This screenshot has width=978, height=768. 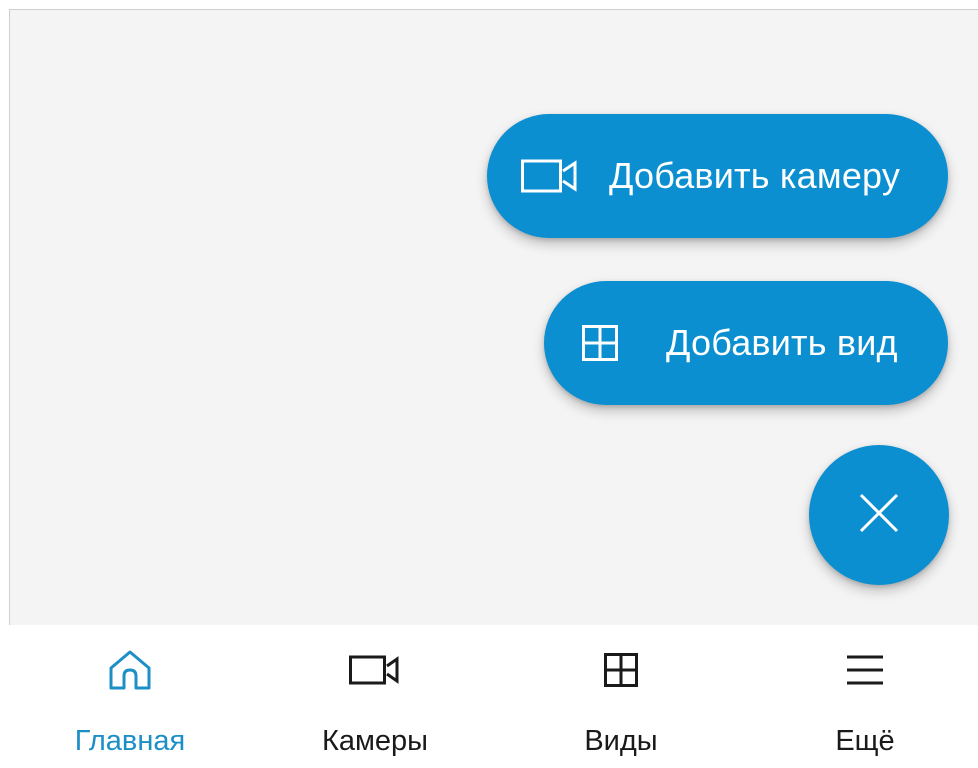 What do you see at coordinates (782, 342) in the screenshot?
I see `add-view-label: Добавить вид` at bounding box center [782, 342].